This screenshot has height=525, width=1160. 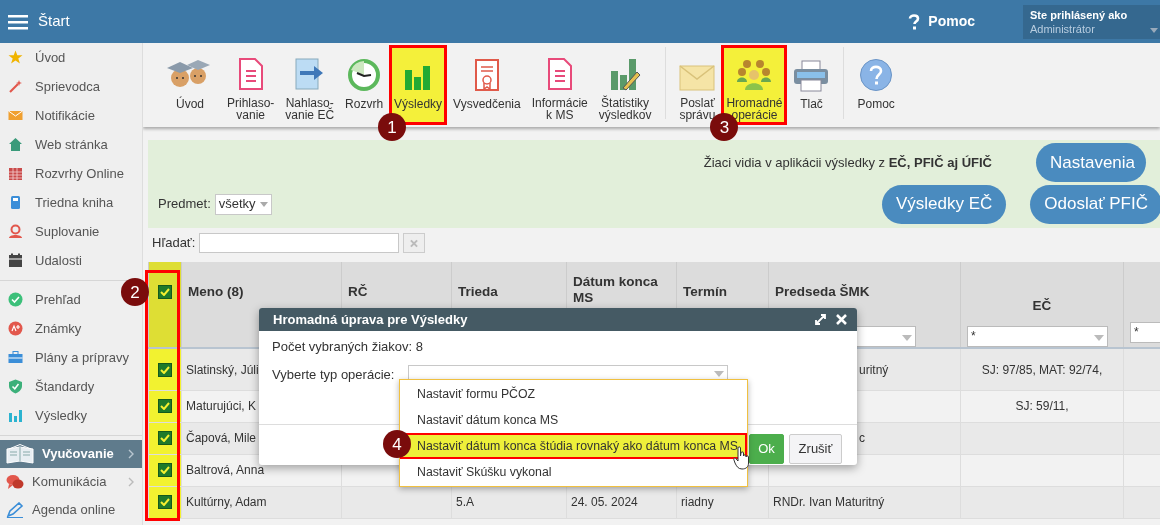 What do you see at coordinates (50, 86) in the screenshot?
I see `sidebar-item: Sprievodca` at bounding box center [50, 86].